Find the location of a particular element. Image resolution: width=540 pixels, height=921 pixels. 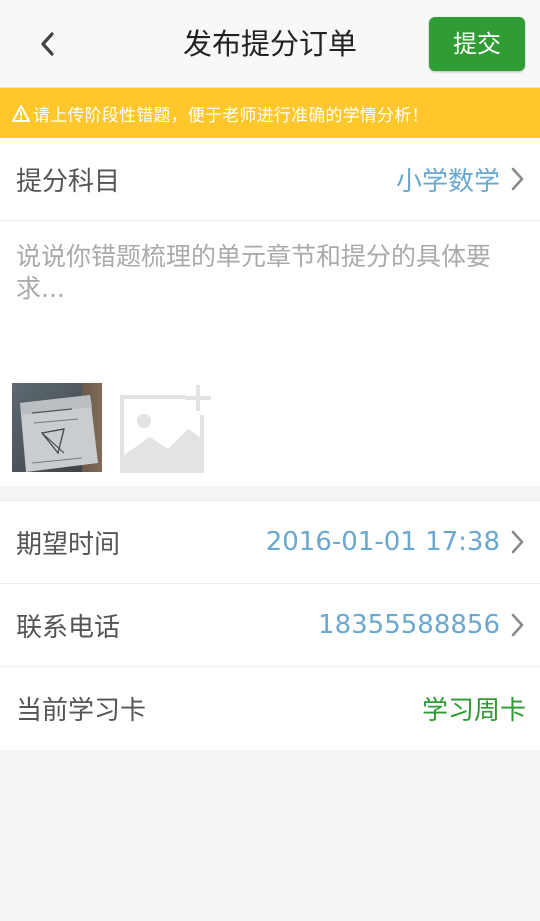

expected-time-row: 期望时间 2016-01-01 17:38 is located at coordinates (270, 542).